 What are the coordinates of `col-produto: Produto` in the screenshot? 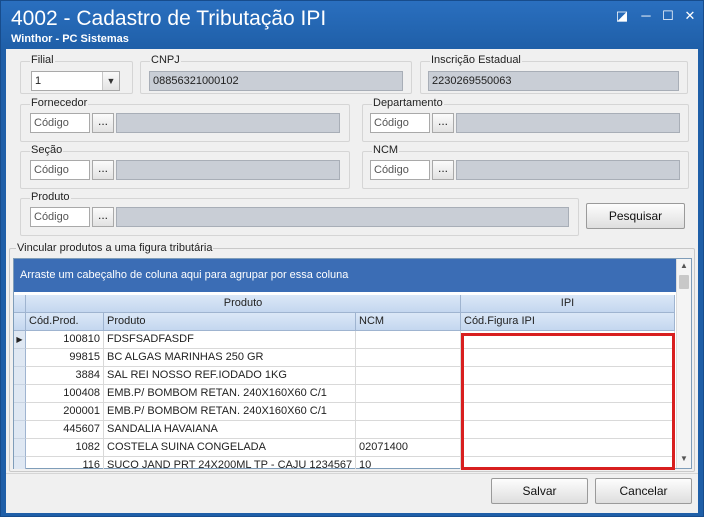 It's located at (230, 322).